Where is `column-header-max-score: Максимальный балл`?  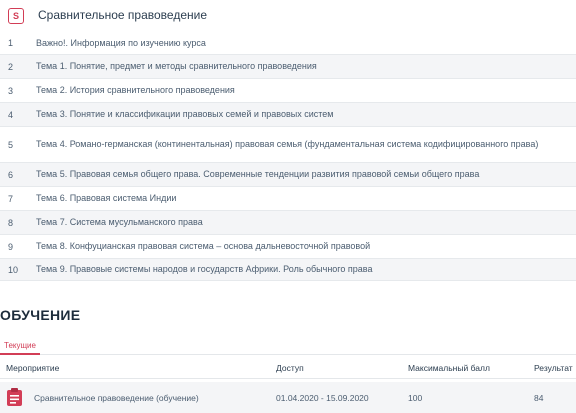 column-header-max-score: Максимальный балл is located at coordinates (449, 368).